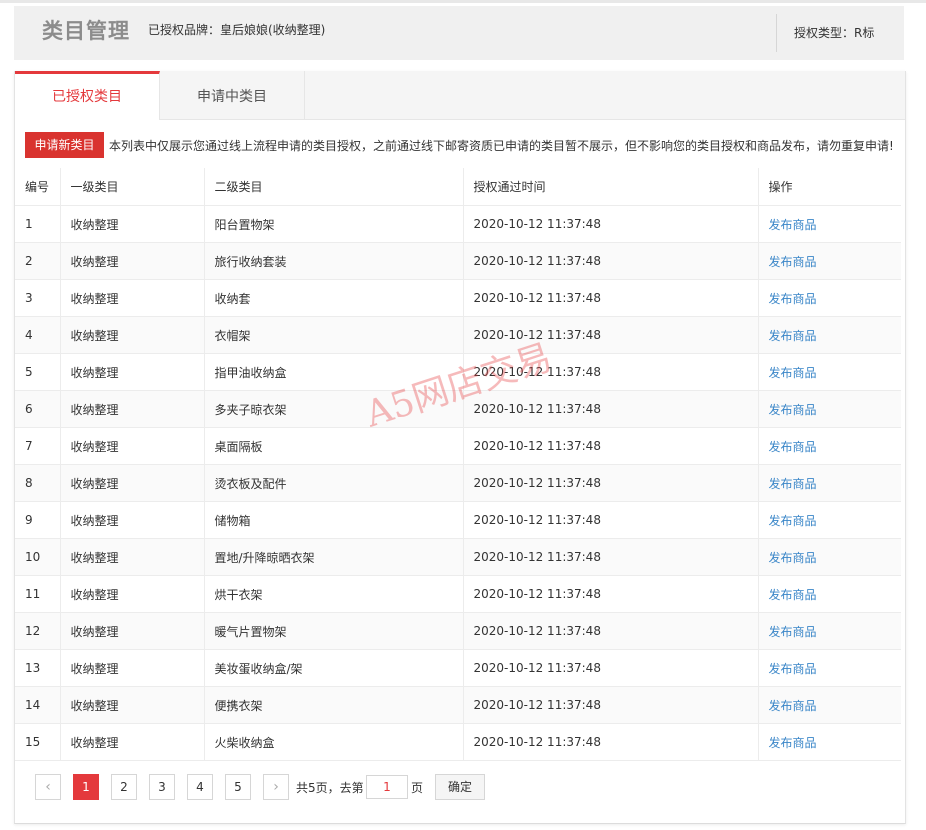 This screenshot has width=926, height=830. What do you see at coordinates (87, 95) in the screenshot?
I see `tab-authorized-categories: 已授权类目` at bounding box center [87, 95].